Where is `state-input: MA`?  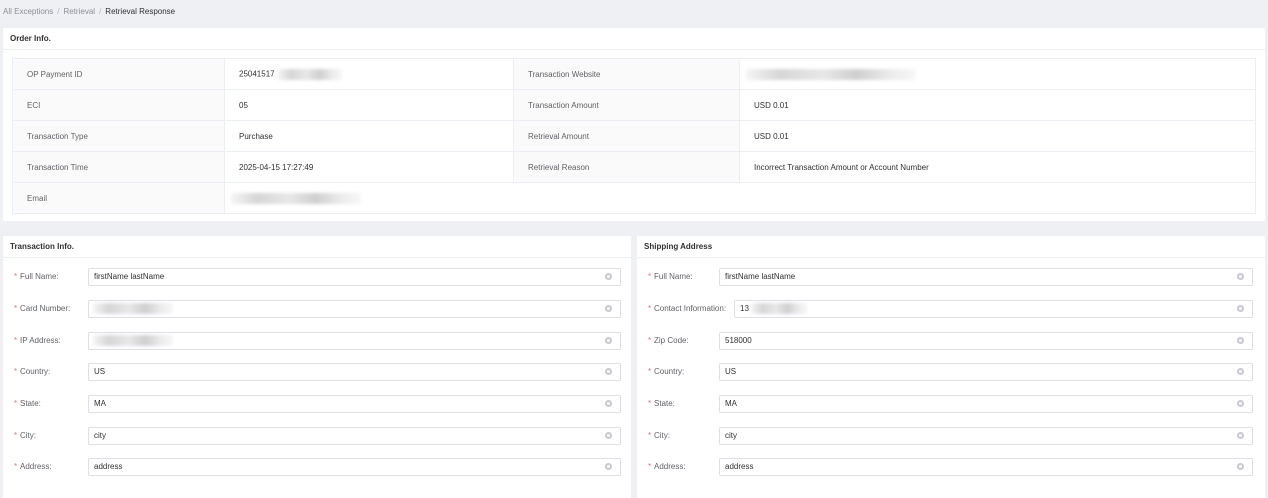 state-input: MA is located at coordinates (354, 404).